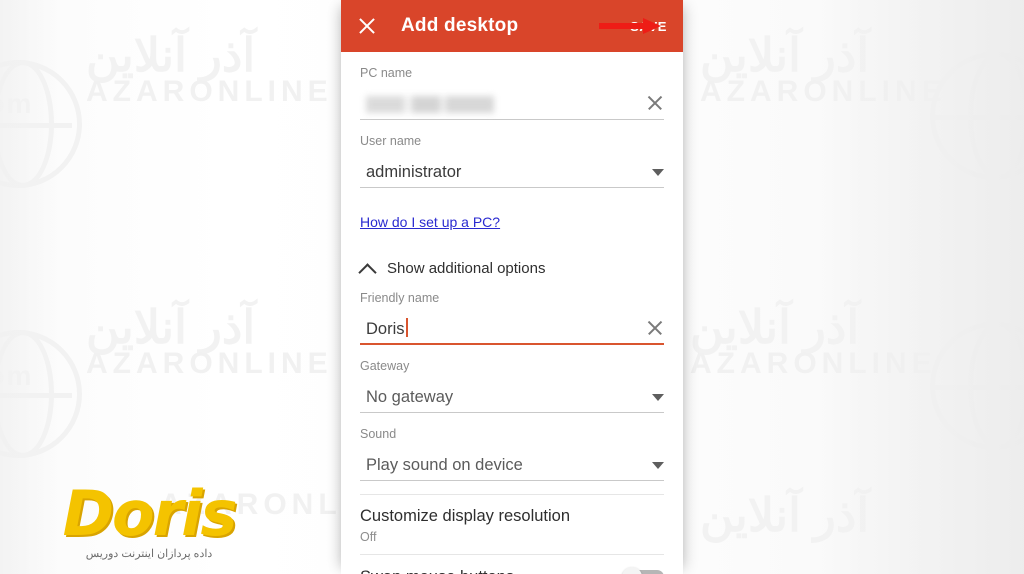  I want to click on customize-display-resolution-text: Customize display resolution Off, so click(512, 525).